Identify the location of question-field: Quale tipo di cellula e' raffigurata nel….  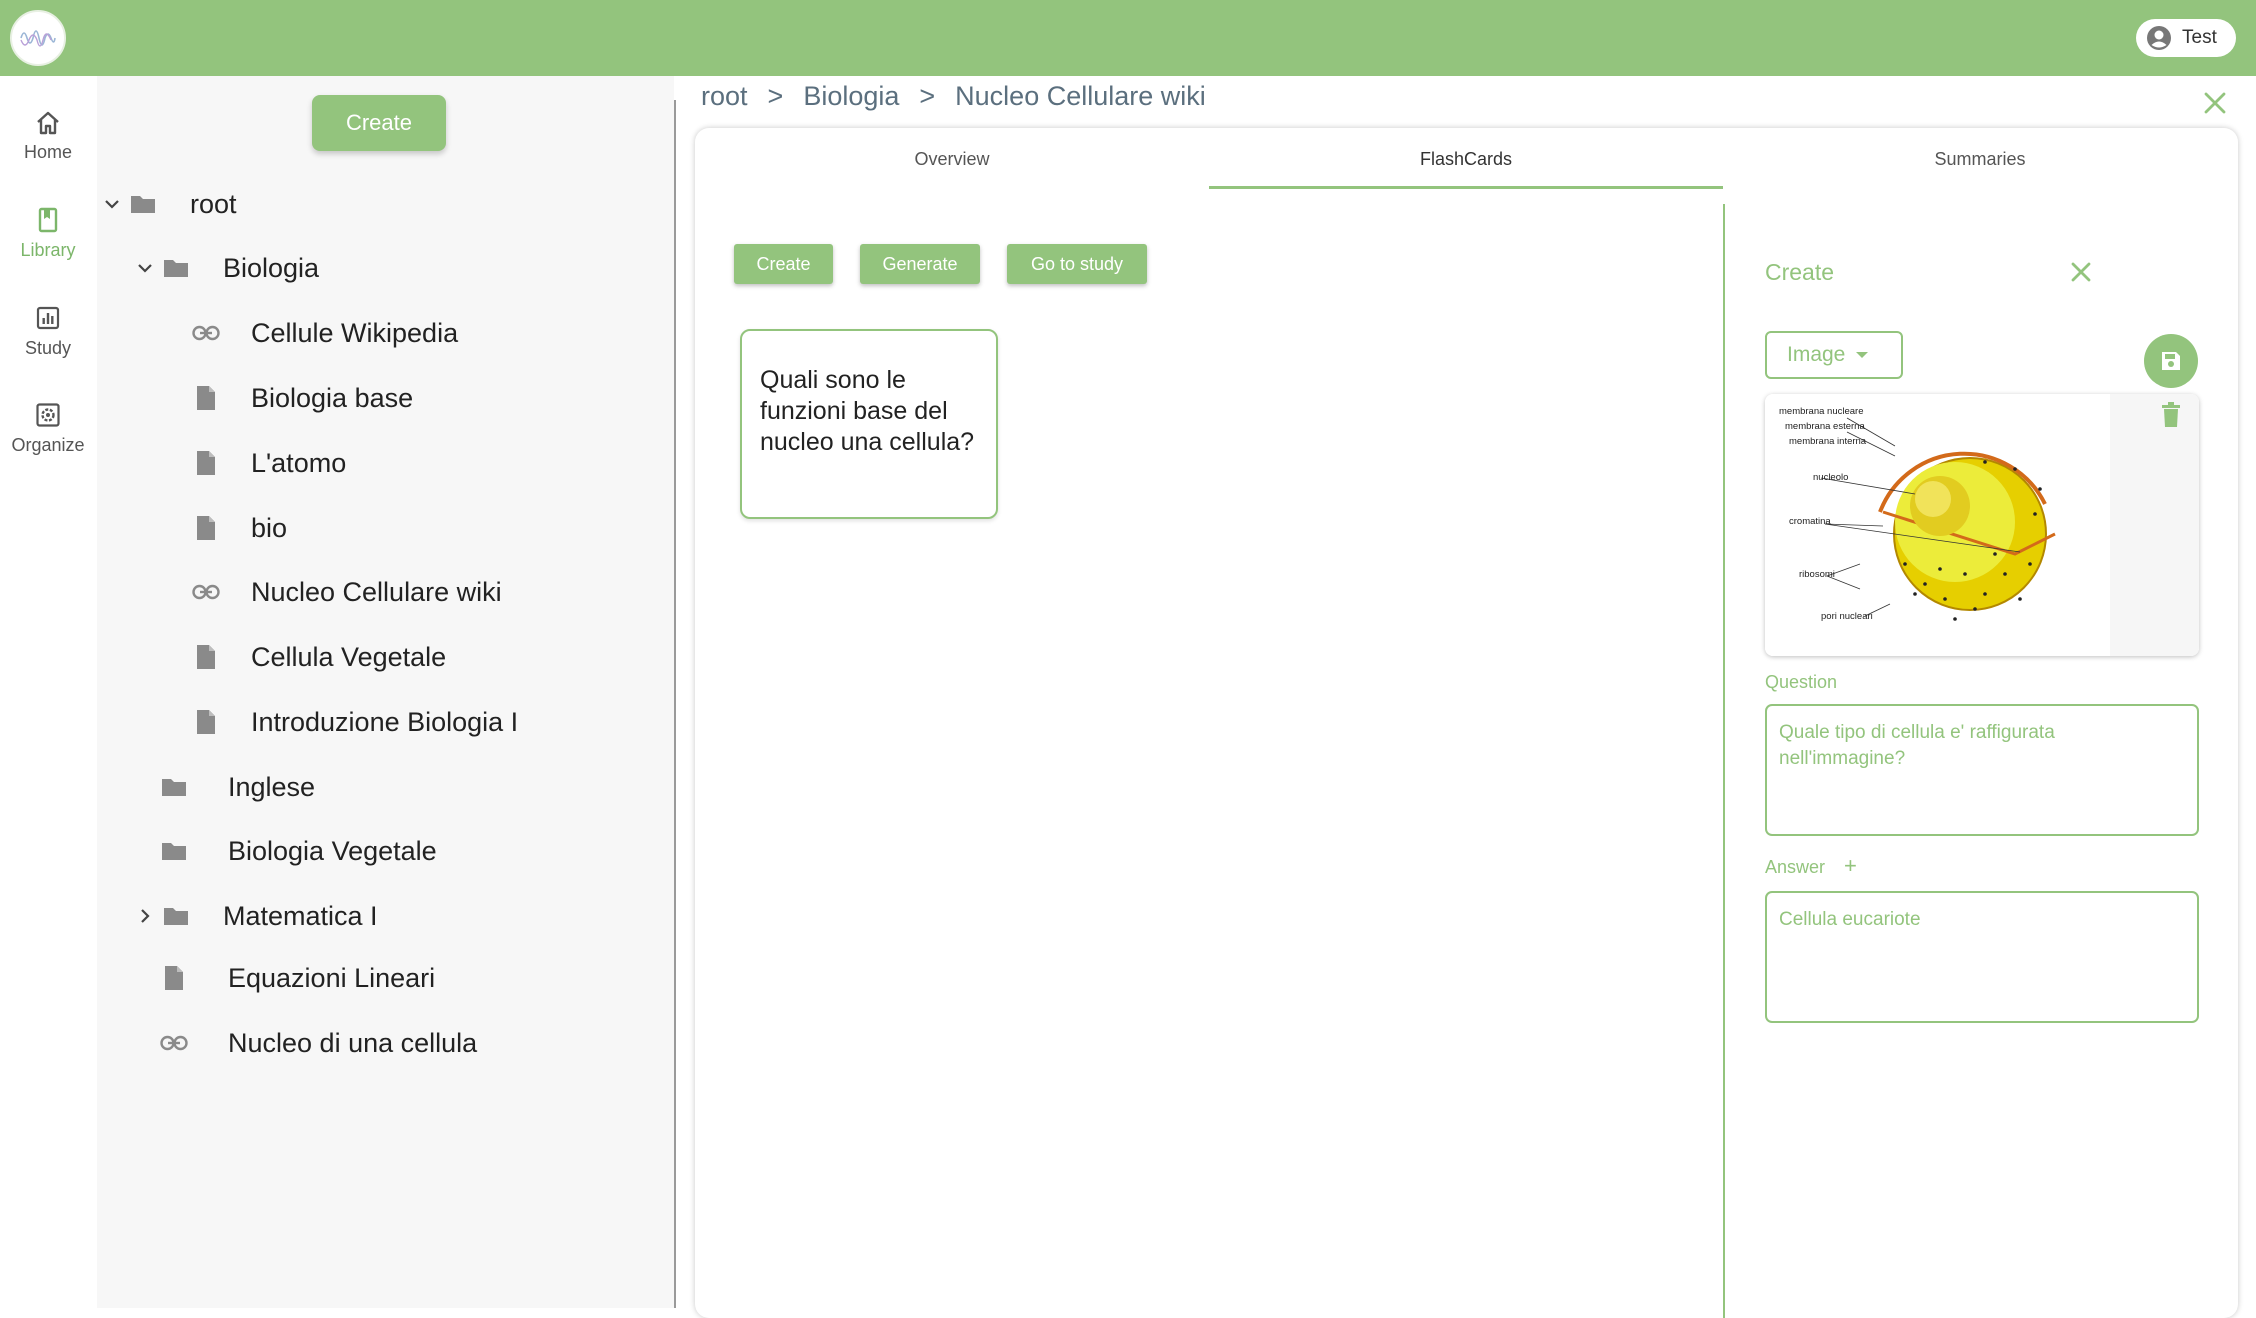
(1982, 770).